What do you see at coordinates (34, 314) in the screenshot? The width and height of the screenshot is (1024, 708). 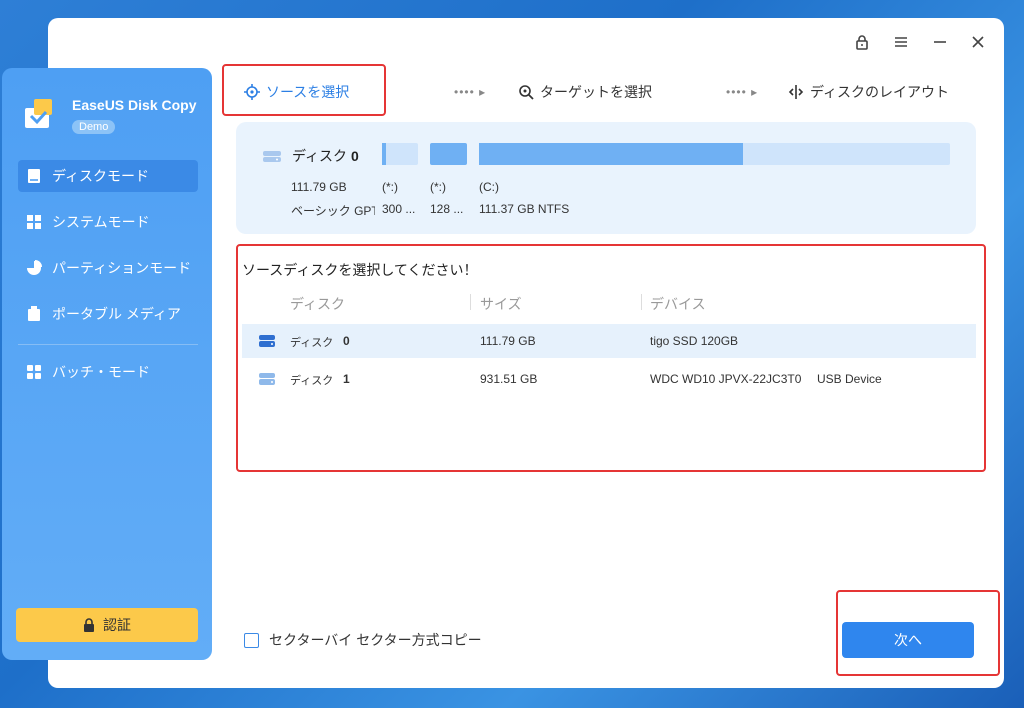 I see `portable-media-icon` at bounding box center [34, 314].